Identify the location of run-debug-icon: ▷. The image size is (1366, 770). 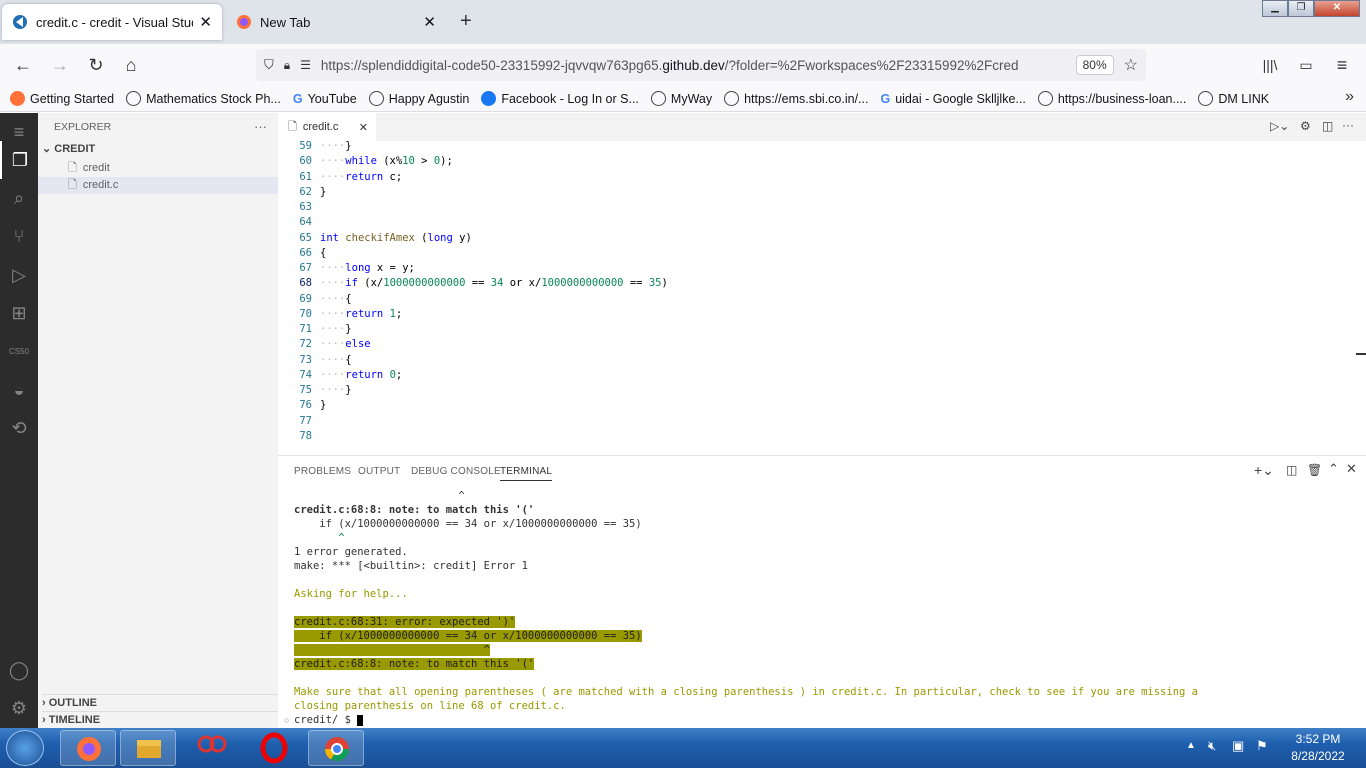
(19, 275).